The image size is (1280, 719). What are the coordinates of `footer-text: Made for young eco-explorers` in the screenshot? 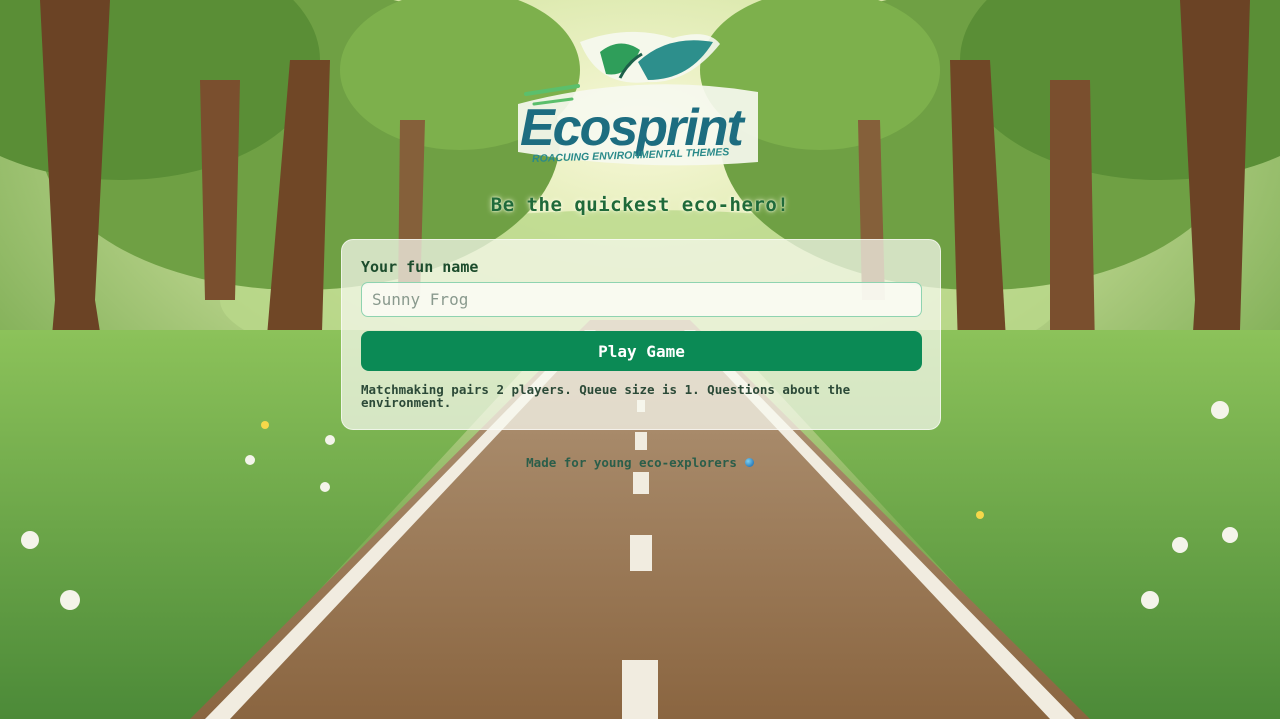 It's located at (631, 462).